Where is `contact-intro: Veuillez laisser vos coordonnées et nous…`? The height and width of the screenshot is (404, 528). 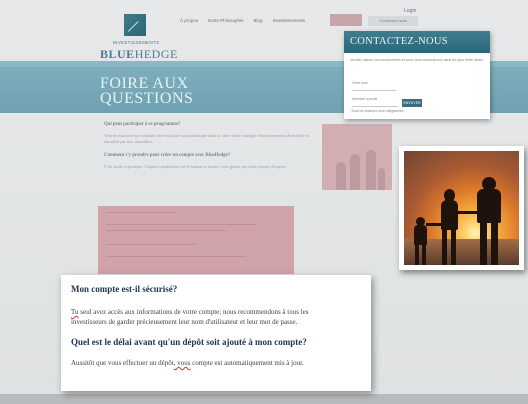 contact-intro: Veuillez laisser vos coordonnées et nous… is located at coordinates (417, 60).